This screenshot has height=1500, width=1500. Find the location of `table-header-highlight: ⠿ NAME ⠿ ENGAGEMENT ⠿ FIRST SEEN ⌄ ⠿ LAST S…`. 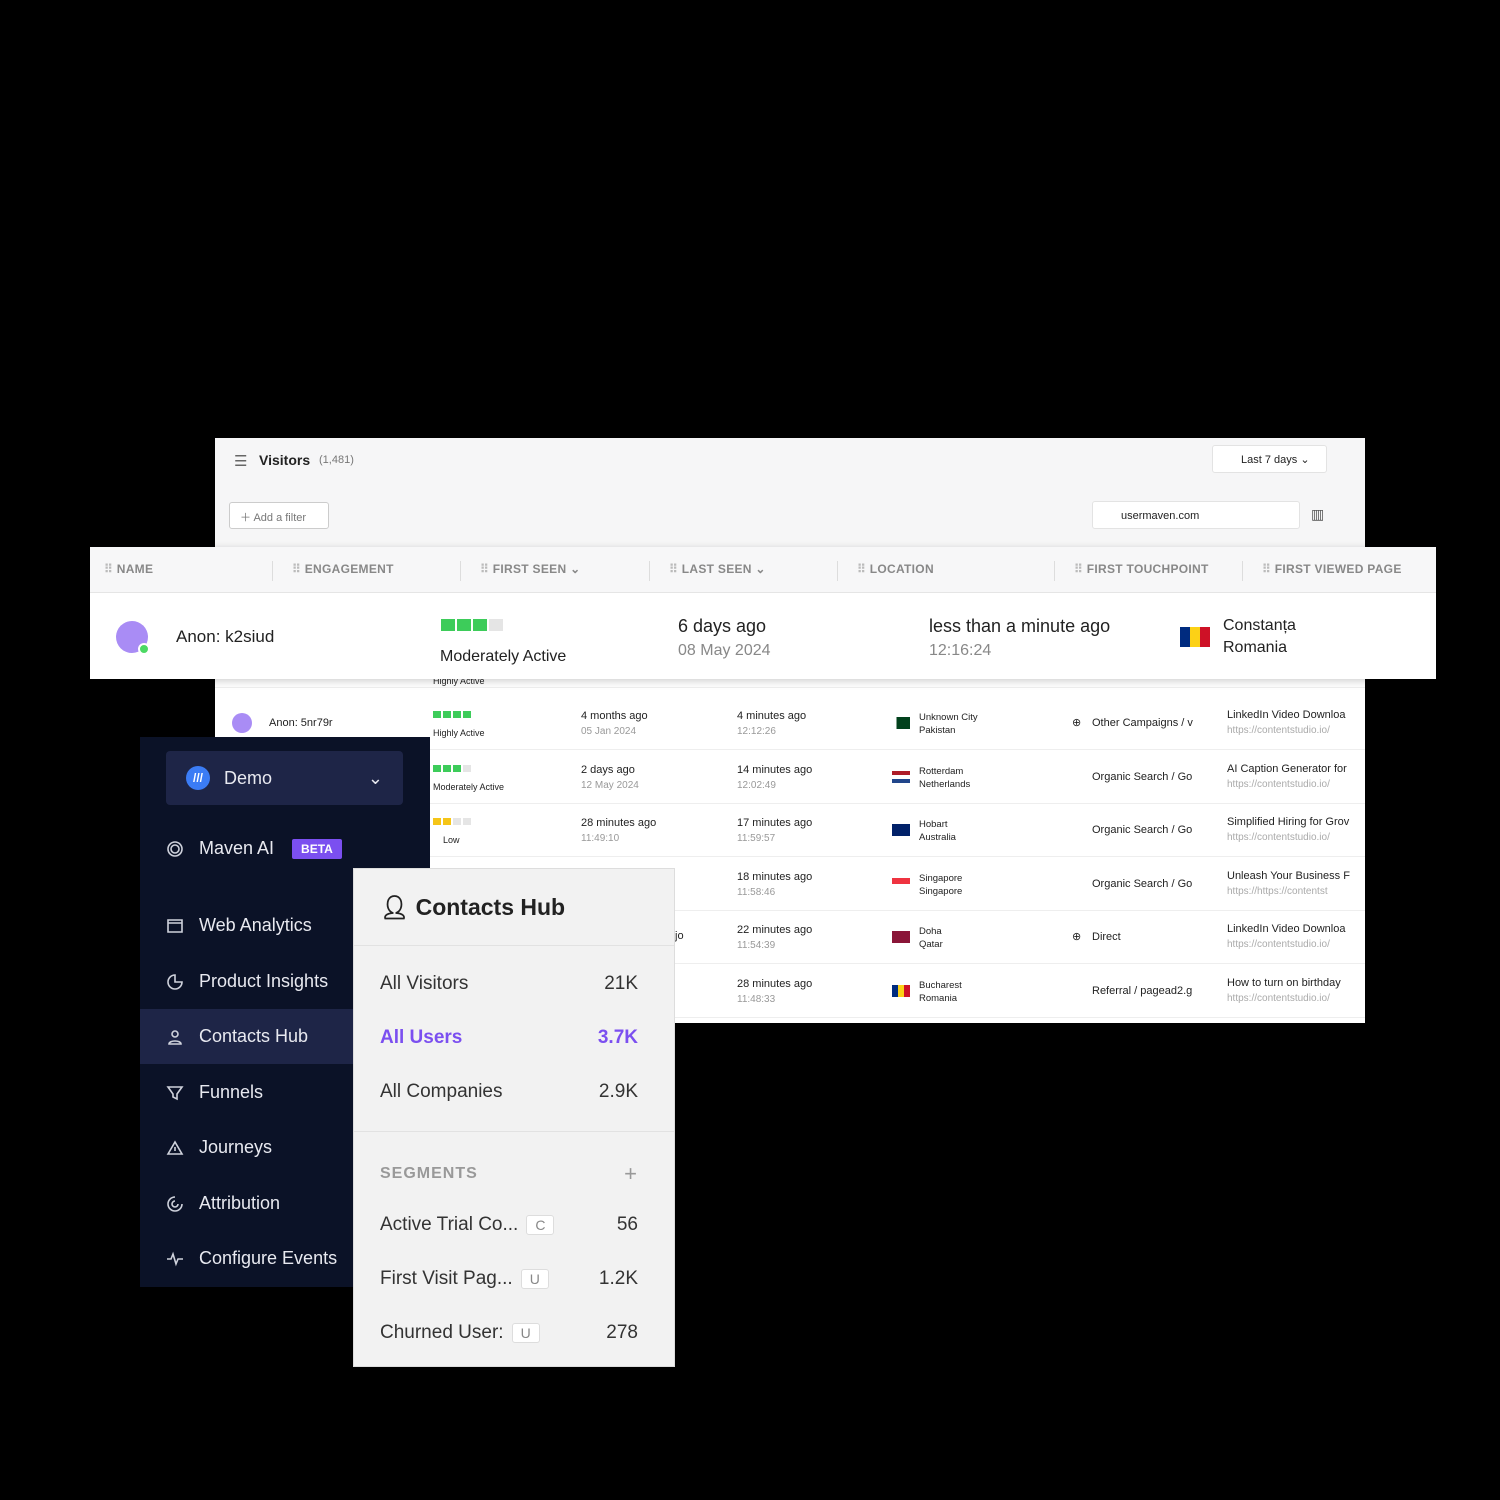

table-header-highlight: ⠿ NAME ⠿ ENGAGEMENT ⠿ FIRST SEEN ⌄ ⠿ LAST S… is located at coordinates (763, 613).